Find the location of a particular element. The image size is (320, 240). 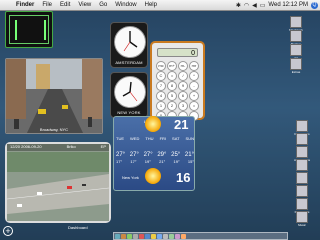

traffic-timestamp: 12/20 2006-09-20 is located at coordinates (26, 146).